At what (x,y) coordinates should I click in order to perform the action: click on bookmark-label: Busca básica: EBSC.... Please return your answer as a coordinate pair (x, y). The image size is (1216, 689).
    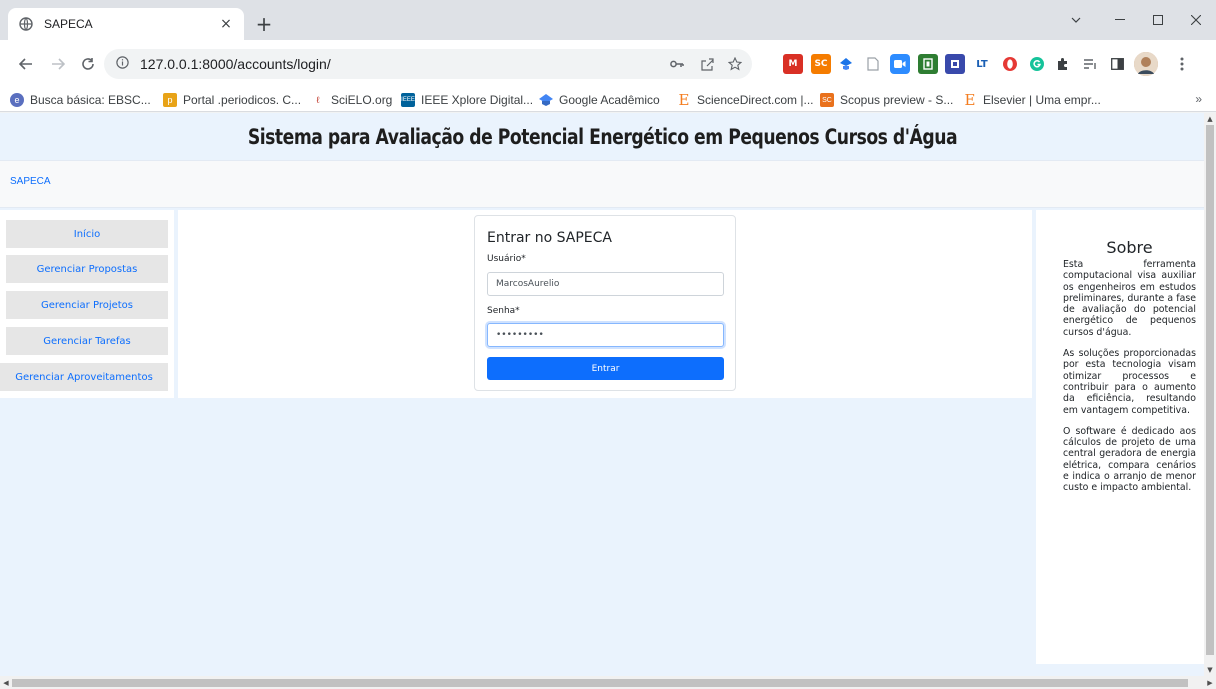
    Looking at the image, I should click on (90, 100).